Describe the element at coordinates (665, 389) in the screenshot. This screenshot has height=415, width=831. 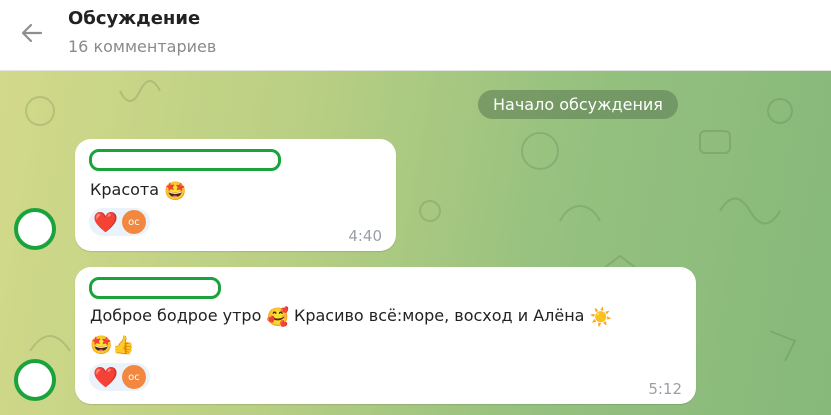
I see `message-time: 5:12` at that location.